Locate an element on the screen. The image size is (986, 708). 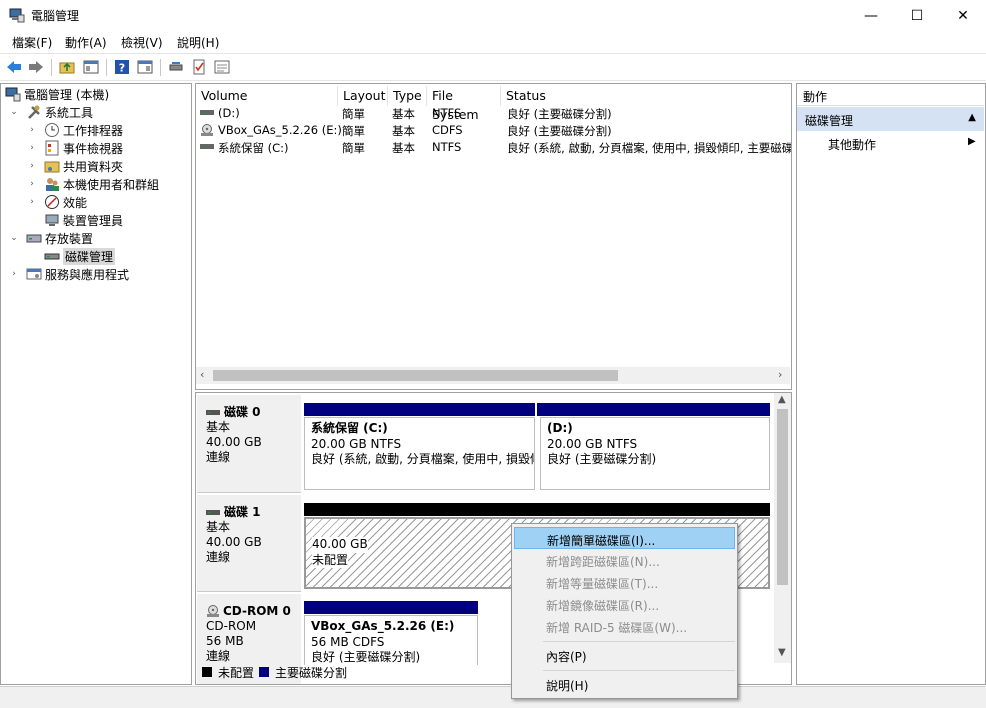
tree-item-system-tools: ⌄ 系統工具 is located at coordinates (50, 112).